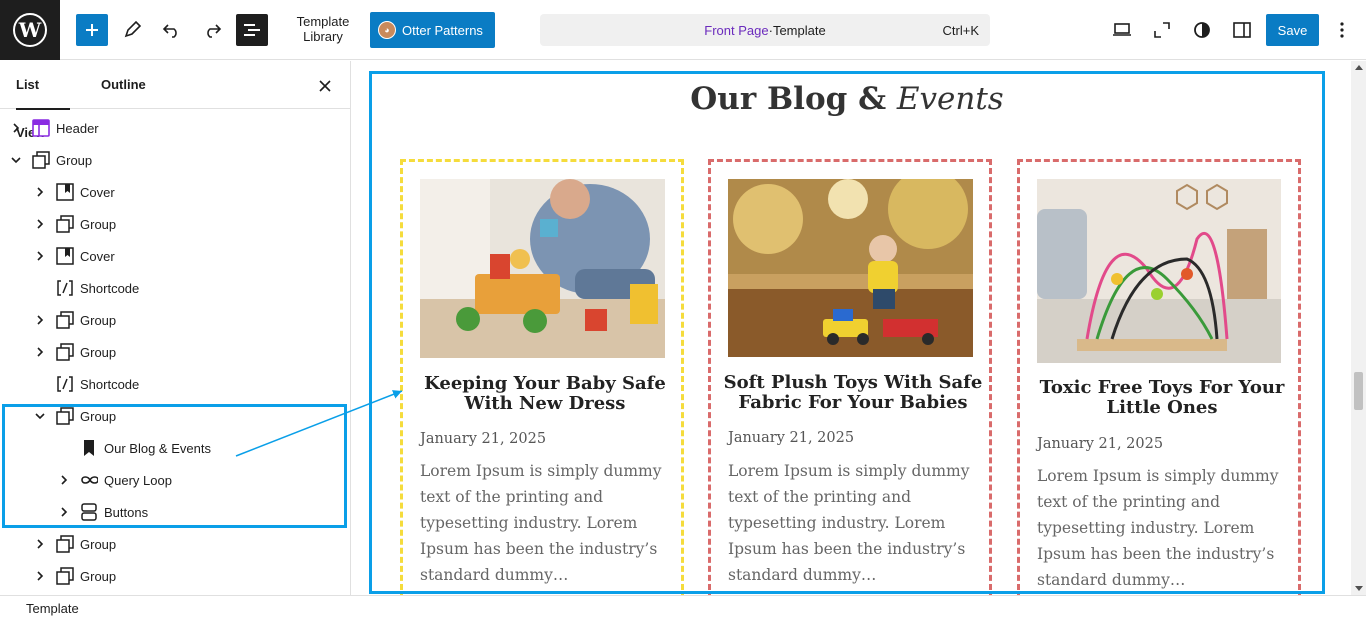 The image size is (1366, 620). I want to click on tree-item-header: Header, so click(175, 128).